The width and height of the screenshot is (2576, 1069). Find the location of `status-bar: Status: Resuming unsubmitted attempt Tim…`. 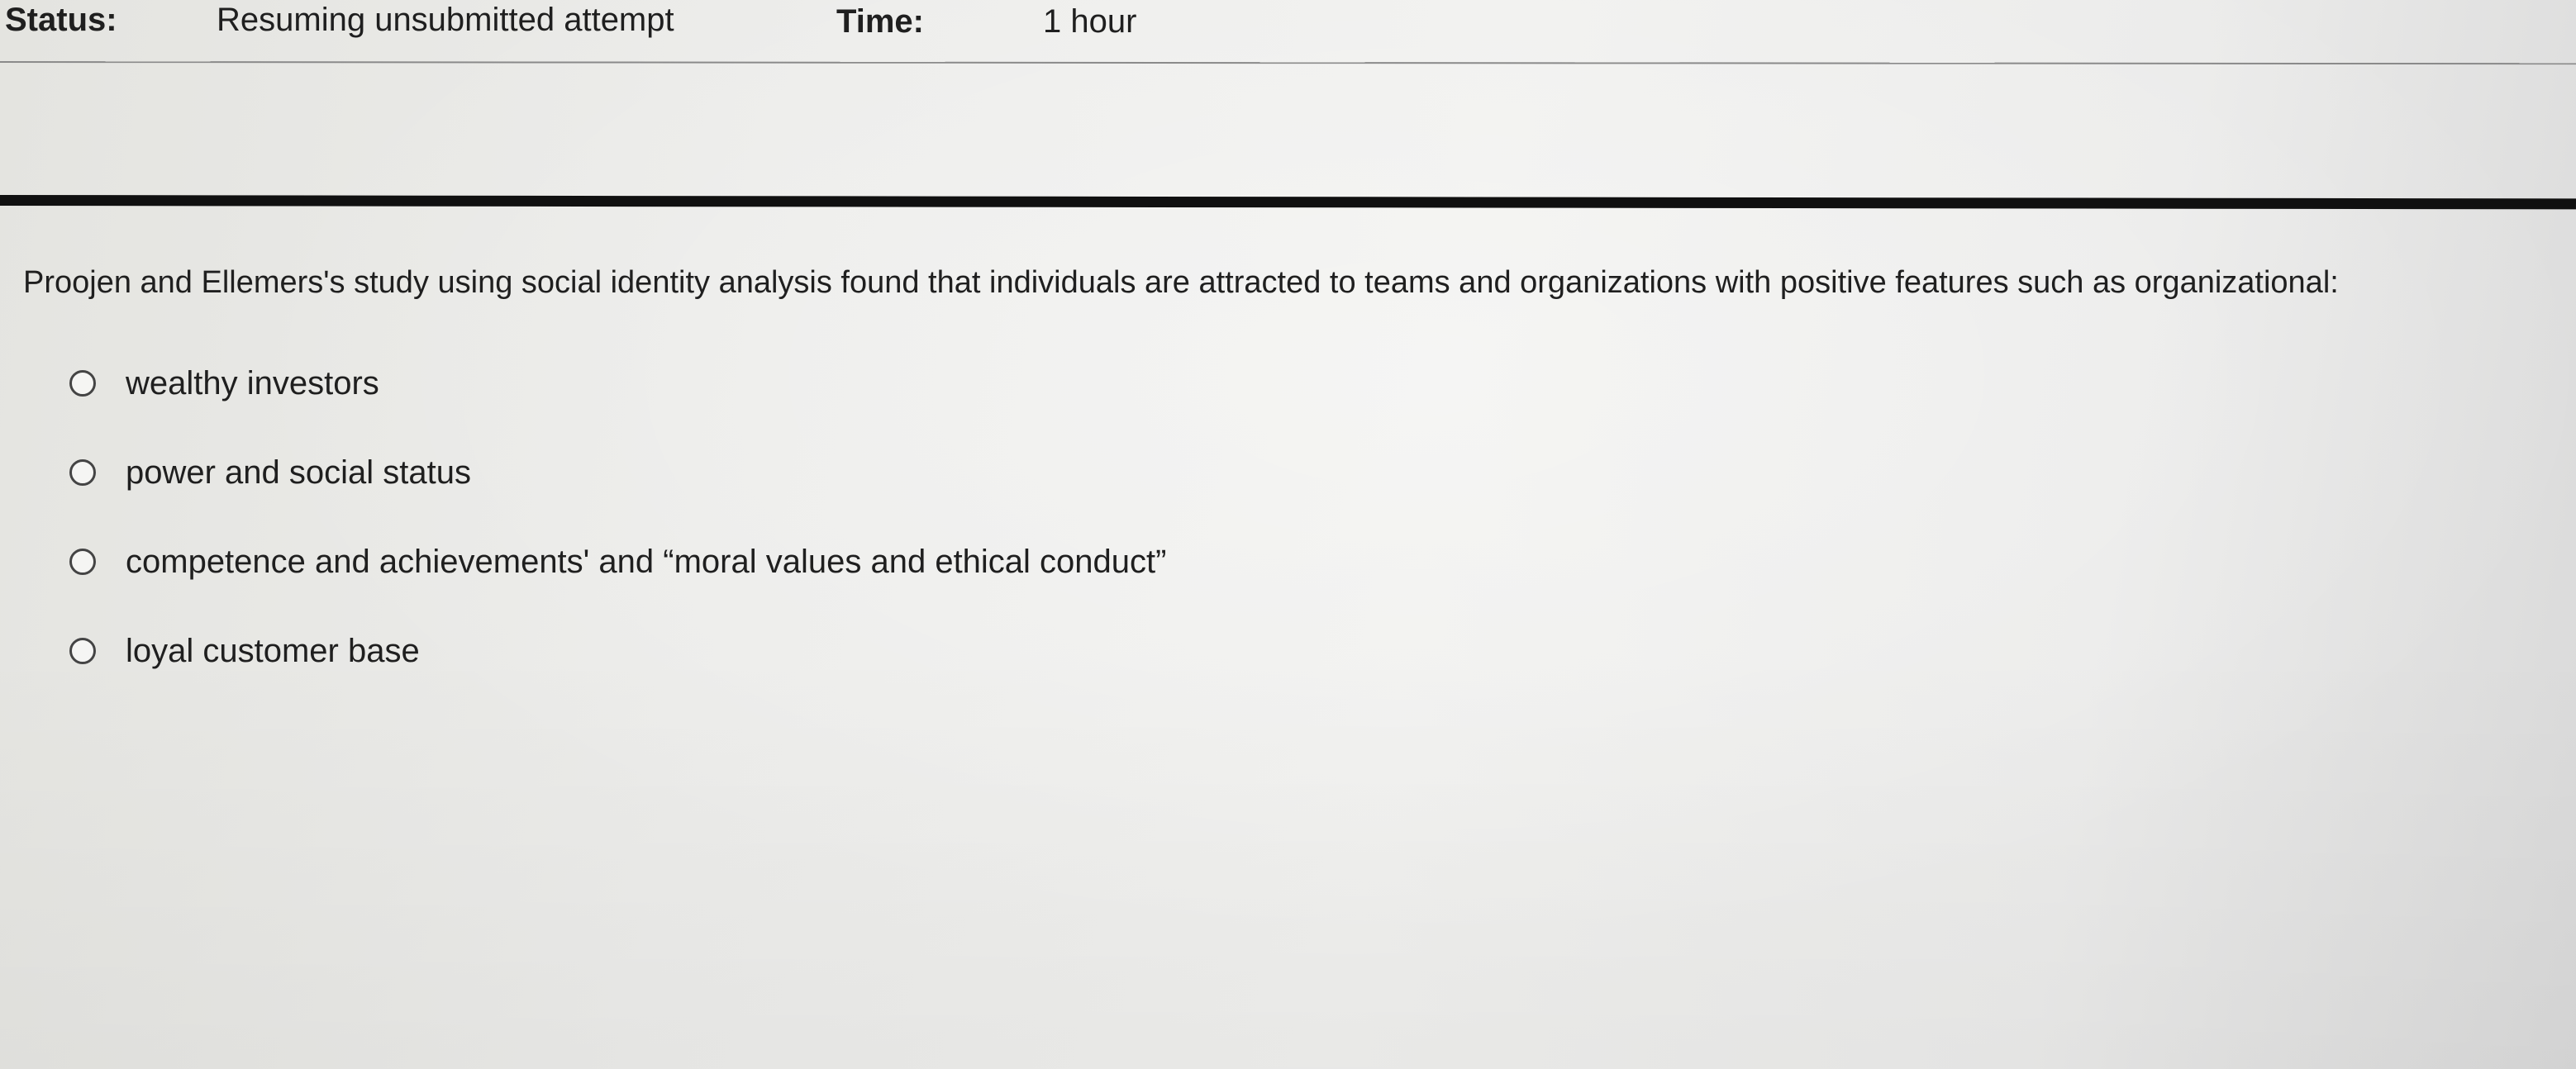

status-bar: Status: Resuming unsubmitted attempt Tim… is located at coordinates (1288, 33).